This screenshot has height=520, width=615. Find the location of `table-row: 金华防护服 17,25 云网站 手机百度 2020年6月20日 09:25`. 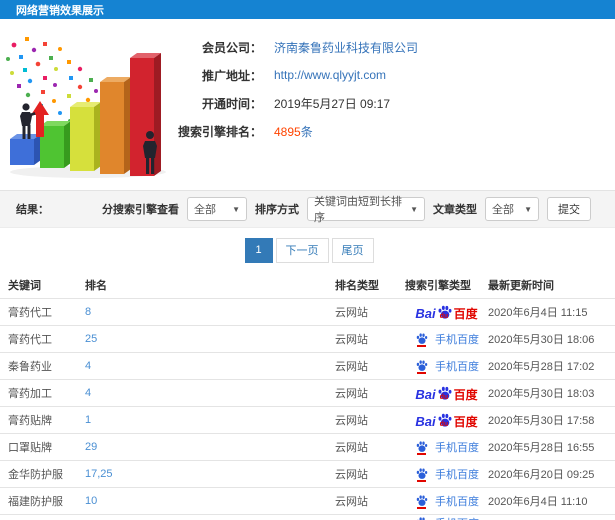

table-row: 金华防护服 17,25 云网站 手机百度 2020年6月20日 09:25 is located at coordinates (307, 473).